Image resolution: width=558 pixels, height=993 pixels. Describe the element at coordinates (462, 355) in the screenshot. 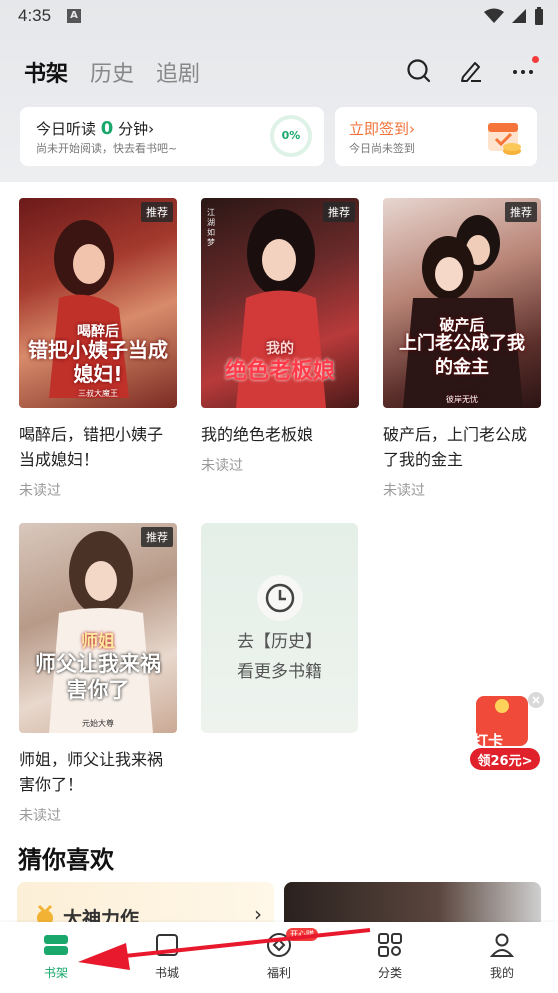

I see `cover-main-text: 上门老公成了我的金主` at that location.